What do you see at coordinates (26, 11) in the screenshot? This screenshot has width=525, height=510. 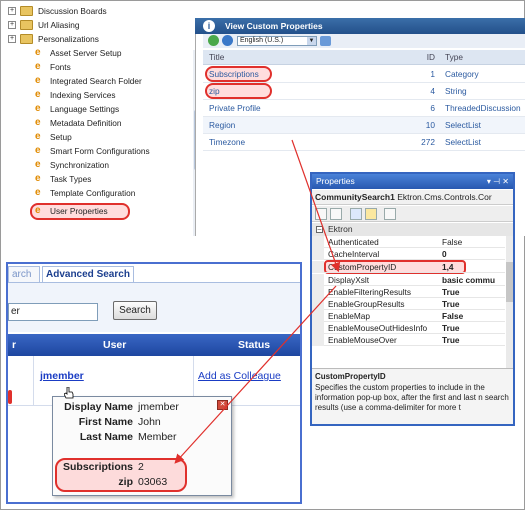 I see `folder-icon` at bounding box center [26, 11].